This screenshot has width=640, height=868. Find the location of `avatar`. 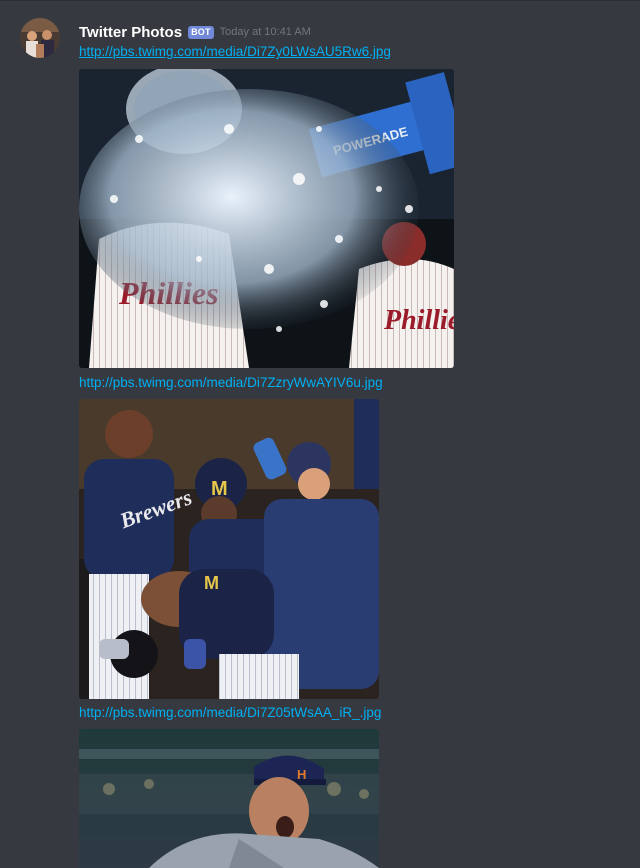

avatar is located at coordinates (40, 38).